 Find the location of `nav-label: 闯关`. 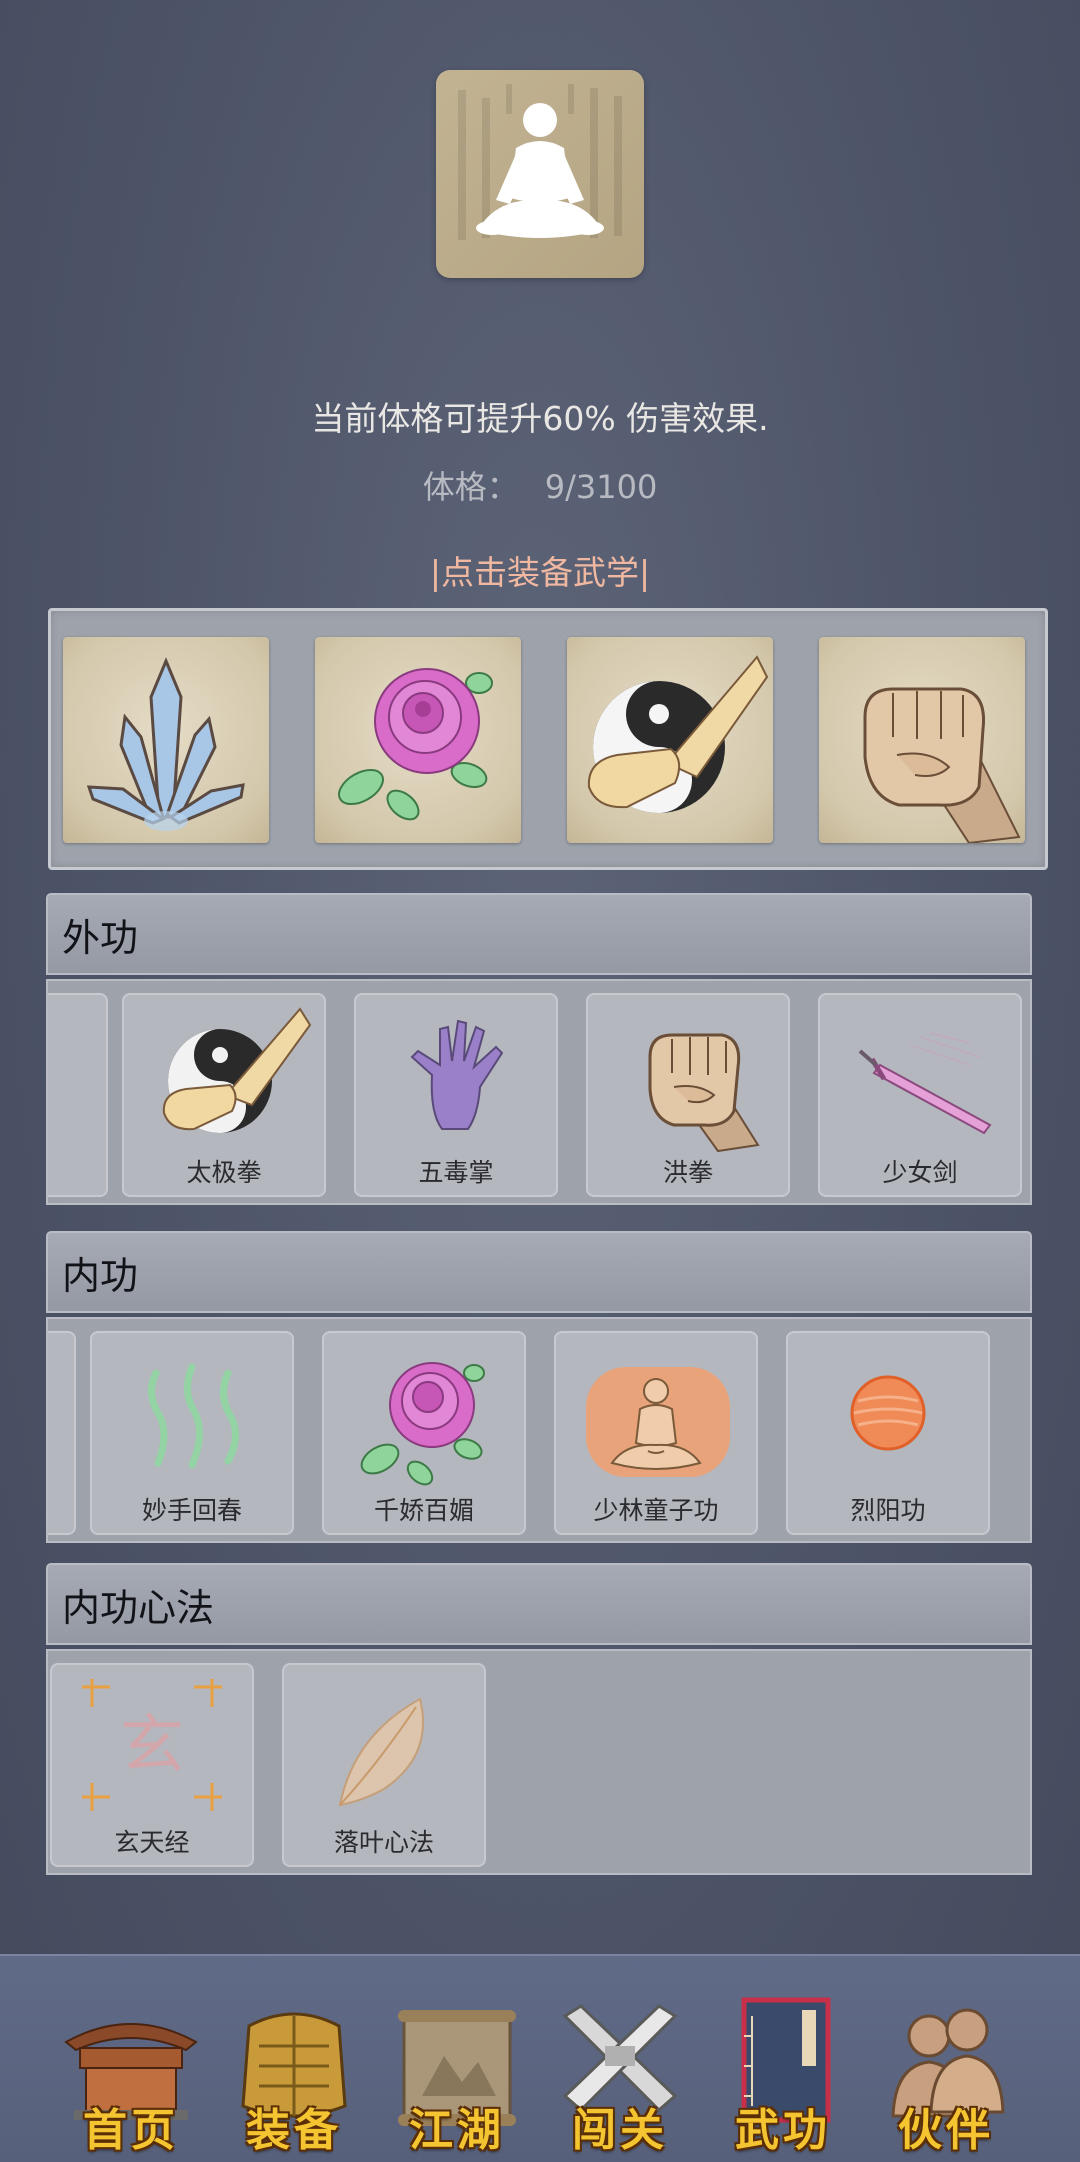

nav-label: 闯关 is located at coordinates (620, 2130).